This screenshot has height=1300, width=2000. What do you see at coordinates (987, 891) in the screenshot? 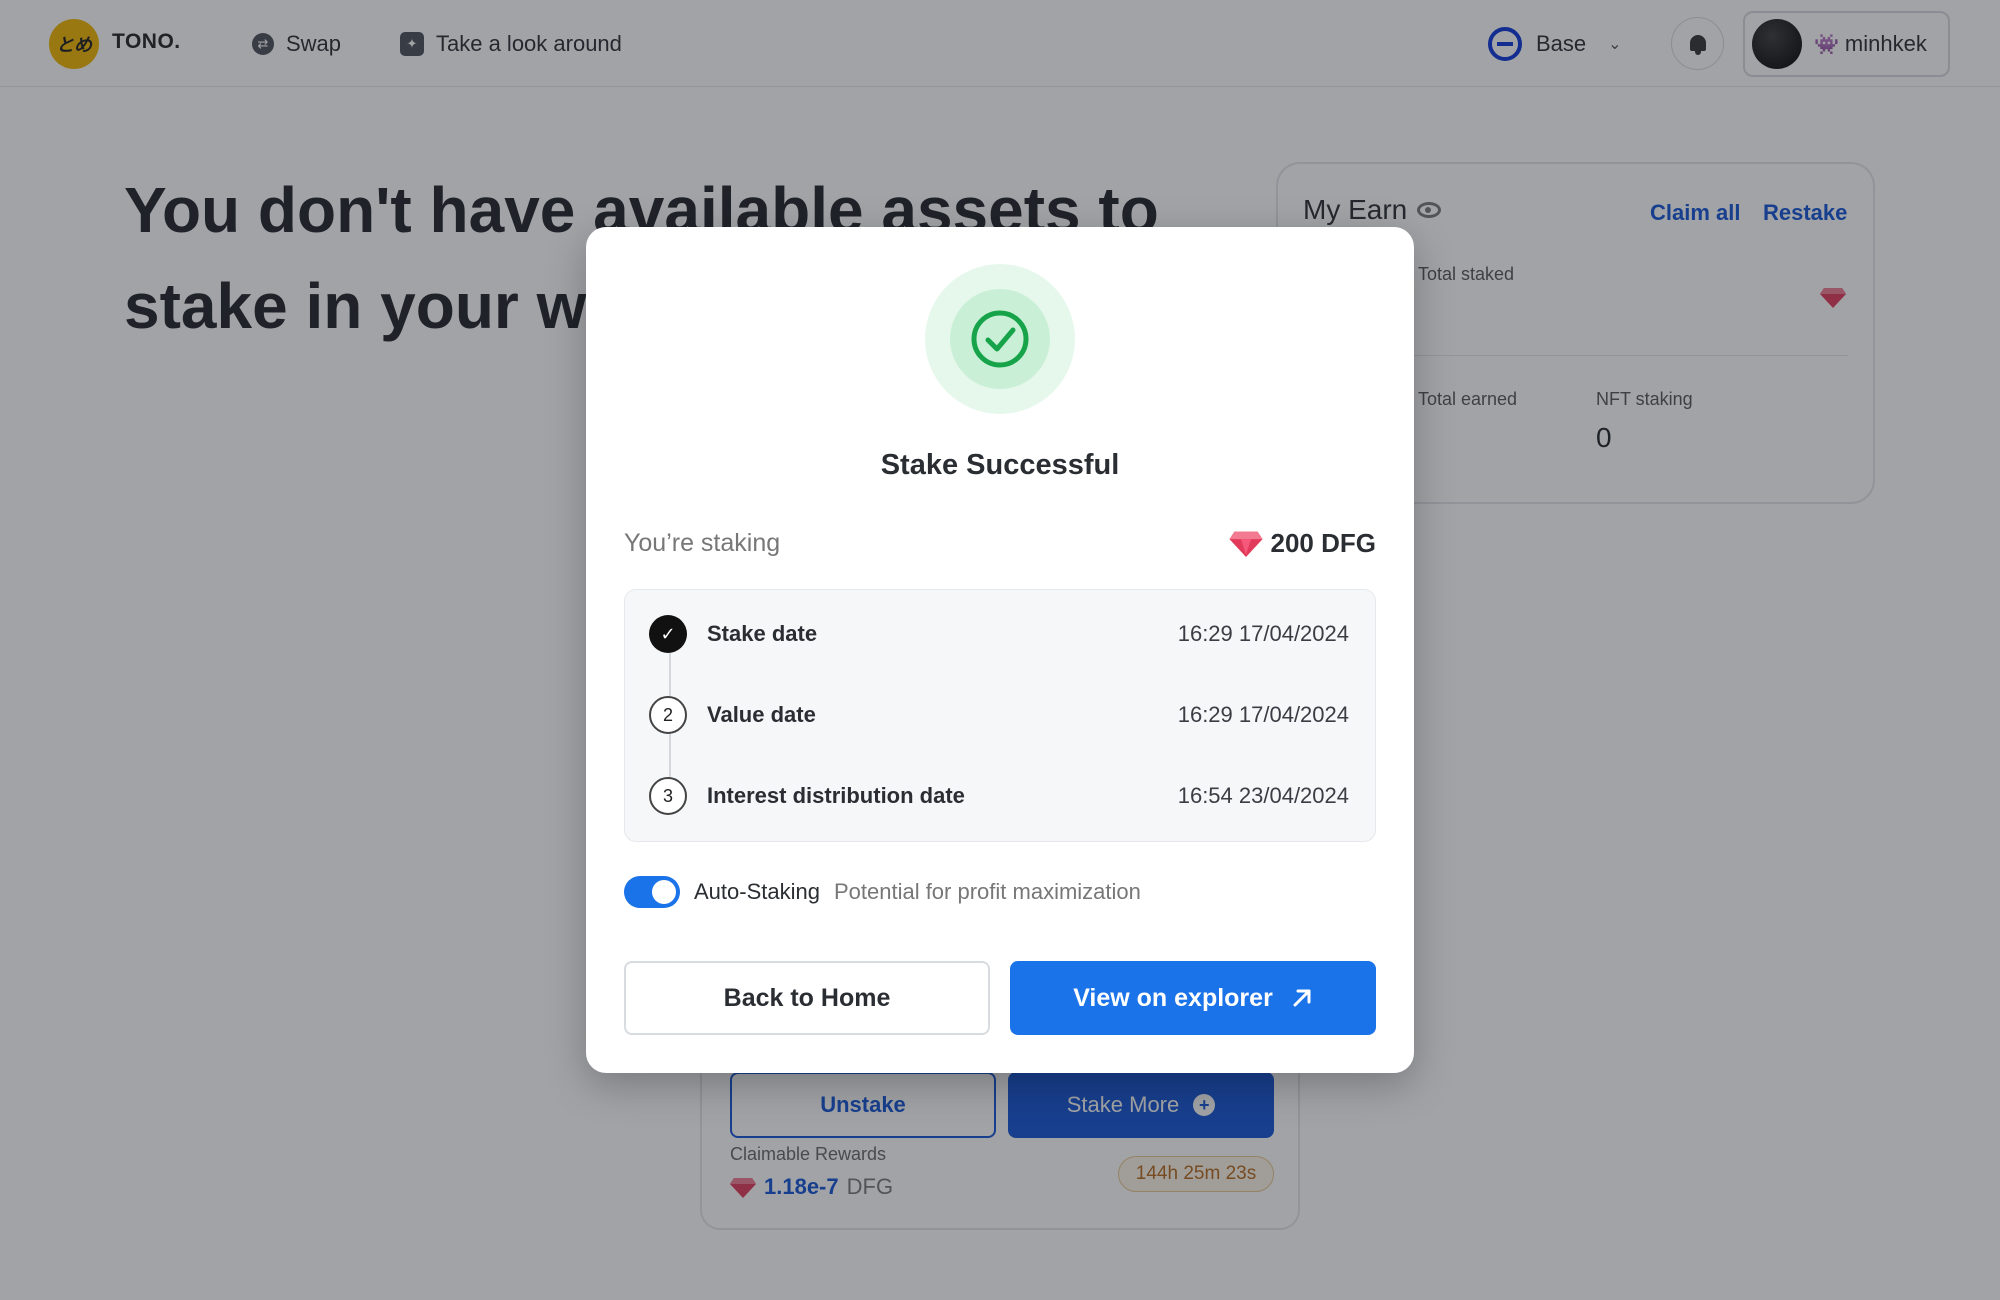
I see `auto-staking-description: Potential for profit maximization` at bounding box center [987, 891].